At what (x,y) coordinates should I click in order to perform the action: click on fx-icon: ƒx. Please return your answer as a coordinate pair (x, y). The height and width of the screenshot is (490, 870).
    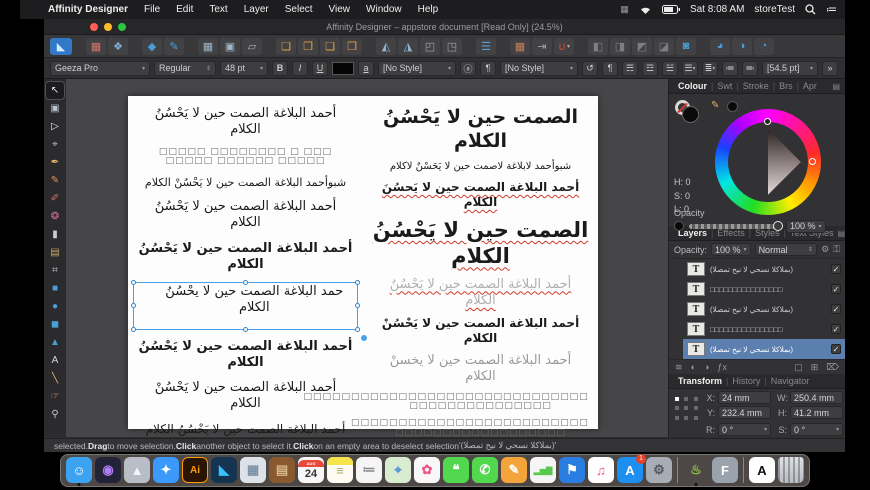
    Looking at the image, I should click on (722, 367).